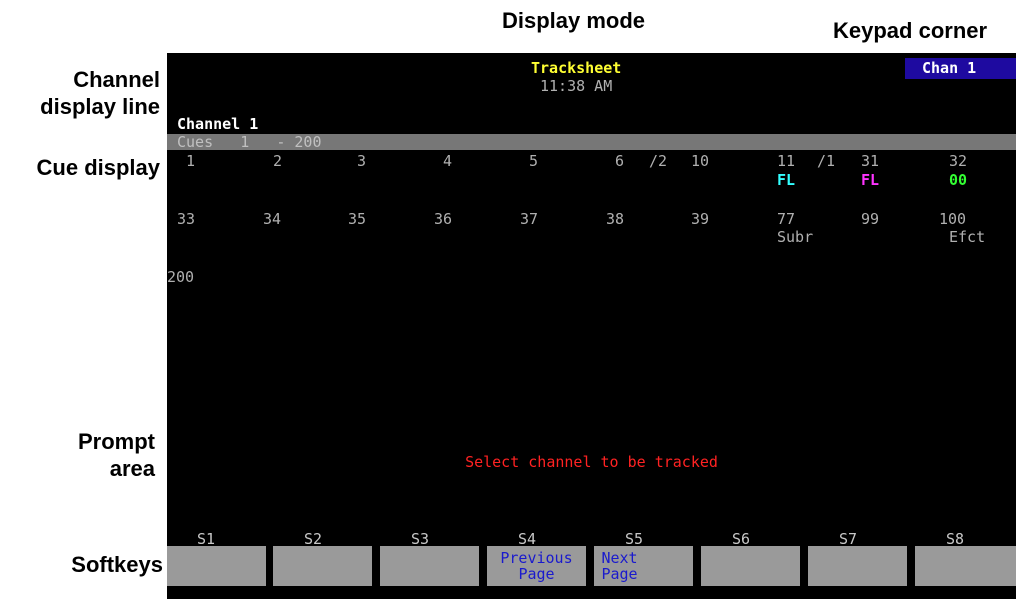 The image size is (1016, 599). What do you see at coordinates (361, 161) in the screenshot?
I see `cue-number: 3` at bounding box center [361, 161].